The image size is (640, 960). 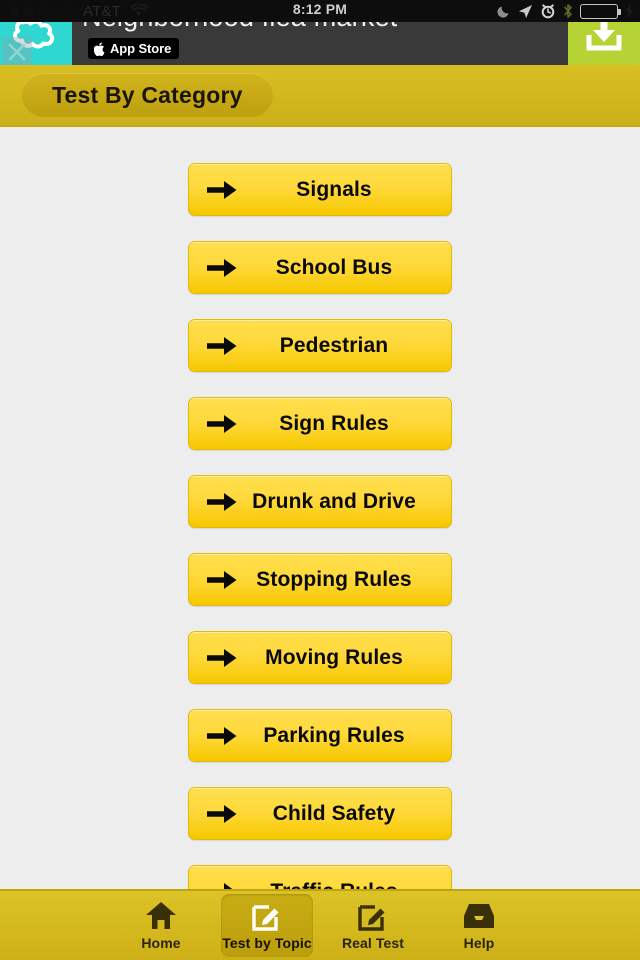 What do you see at coordinates (320, 735) in the screenshot?
I see `category-button: Parking Rules` at bounding box center [320, 735].